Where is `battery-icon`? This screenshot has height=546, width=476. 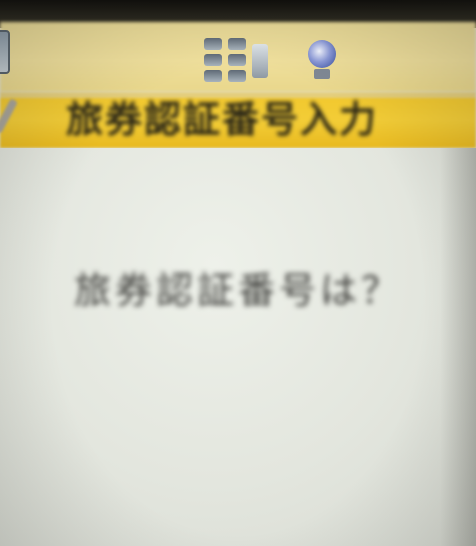
battery-icon is located at coordinates (5, 52).